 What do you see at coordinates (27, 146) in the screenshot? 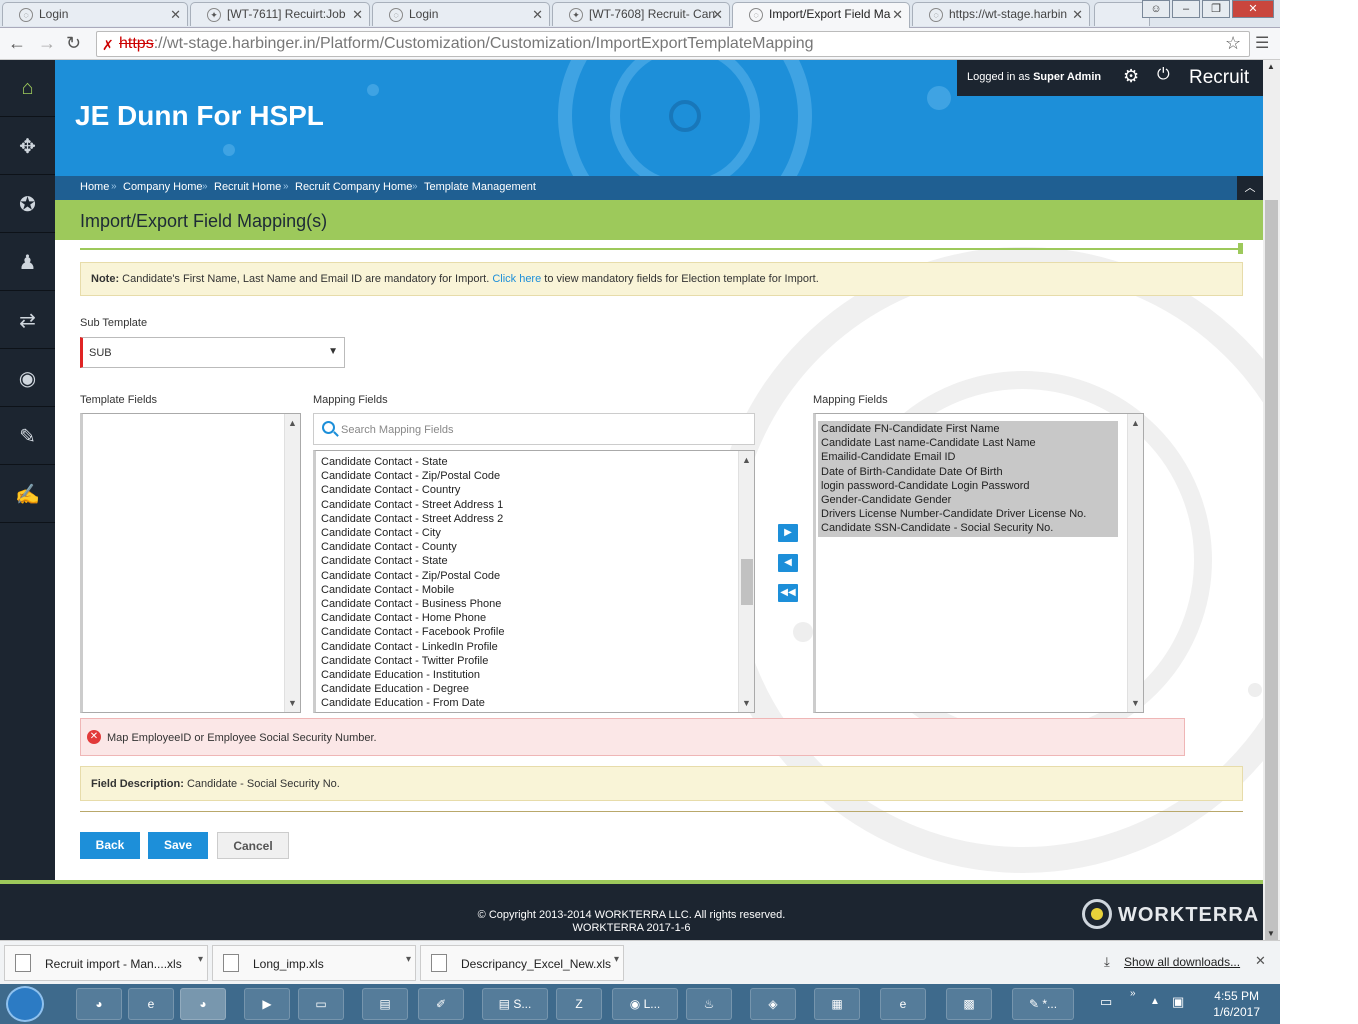
I see `puzzle-icon: ✥` at bounding box center [27, 146].